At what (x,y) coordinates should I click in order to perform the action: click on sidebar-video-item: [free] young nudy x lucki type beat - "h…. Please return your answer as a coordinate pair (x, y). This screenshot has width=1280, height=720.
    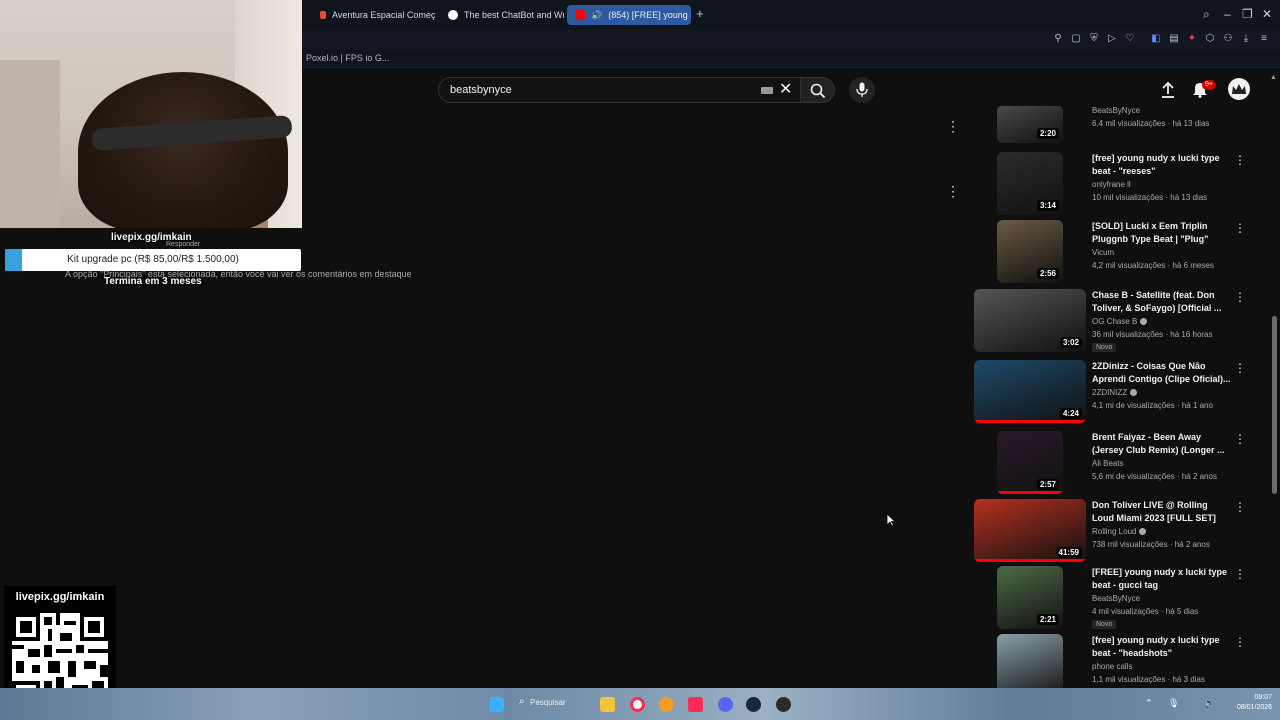
    Looking at the image, I should click on (1119, 661).